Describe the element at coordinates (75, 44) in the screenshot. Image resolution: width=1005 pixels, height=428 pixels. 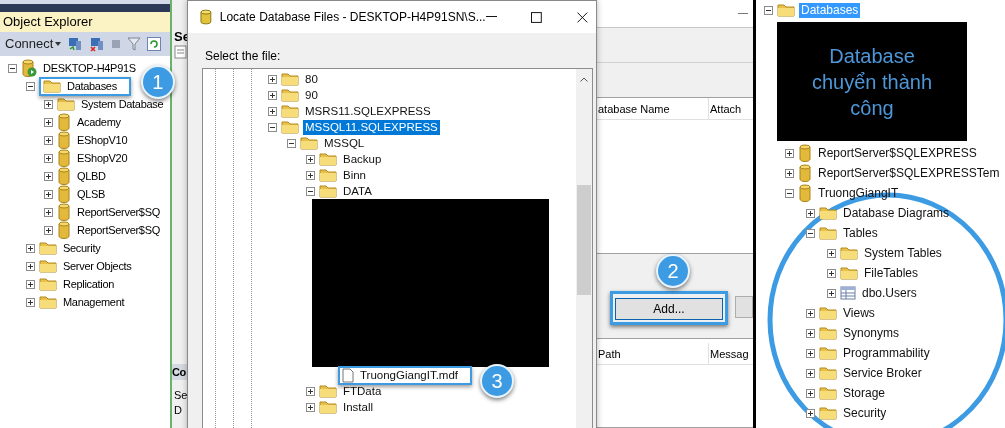
I see `connect-icon` at that location.